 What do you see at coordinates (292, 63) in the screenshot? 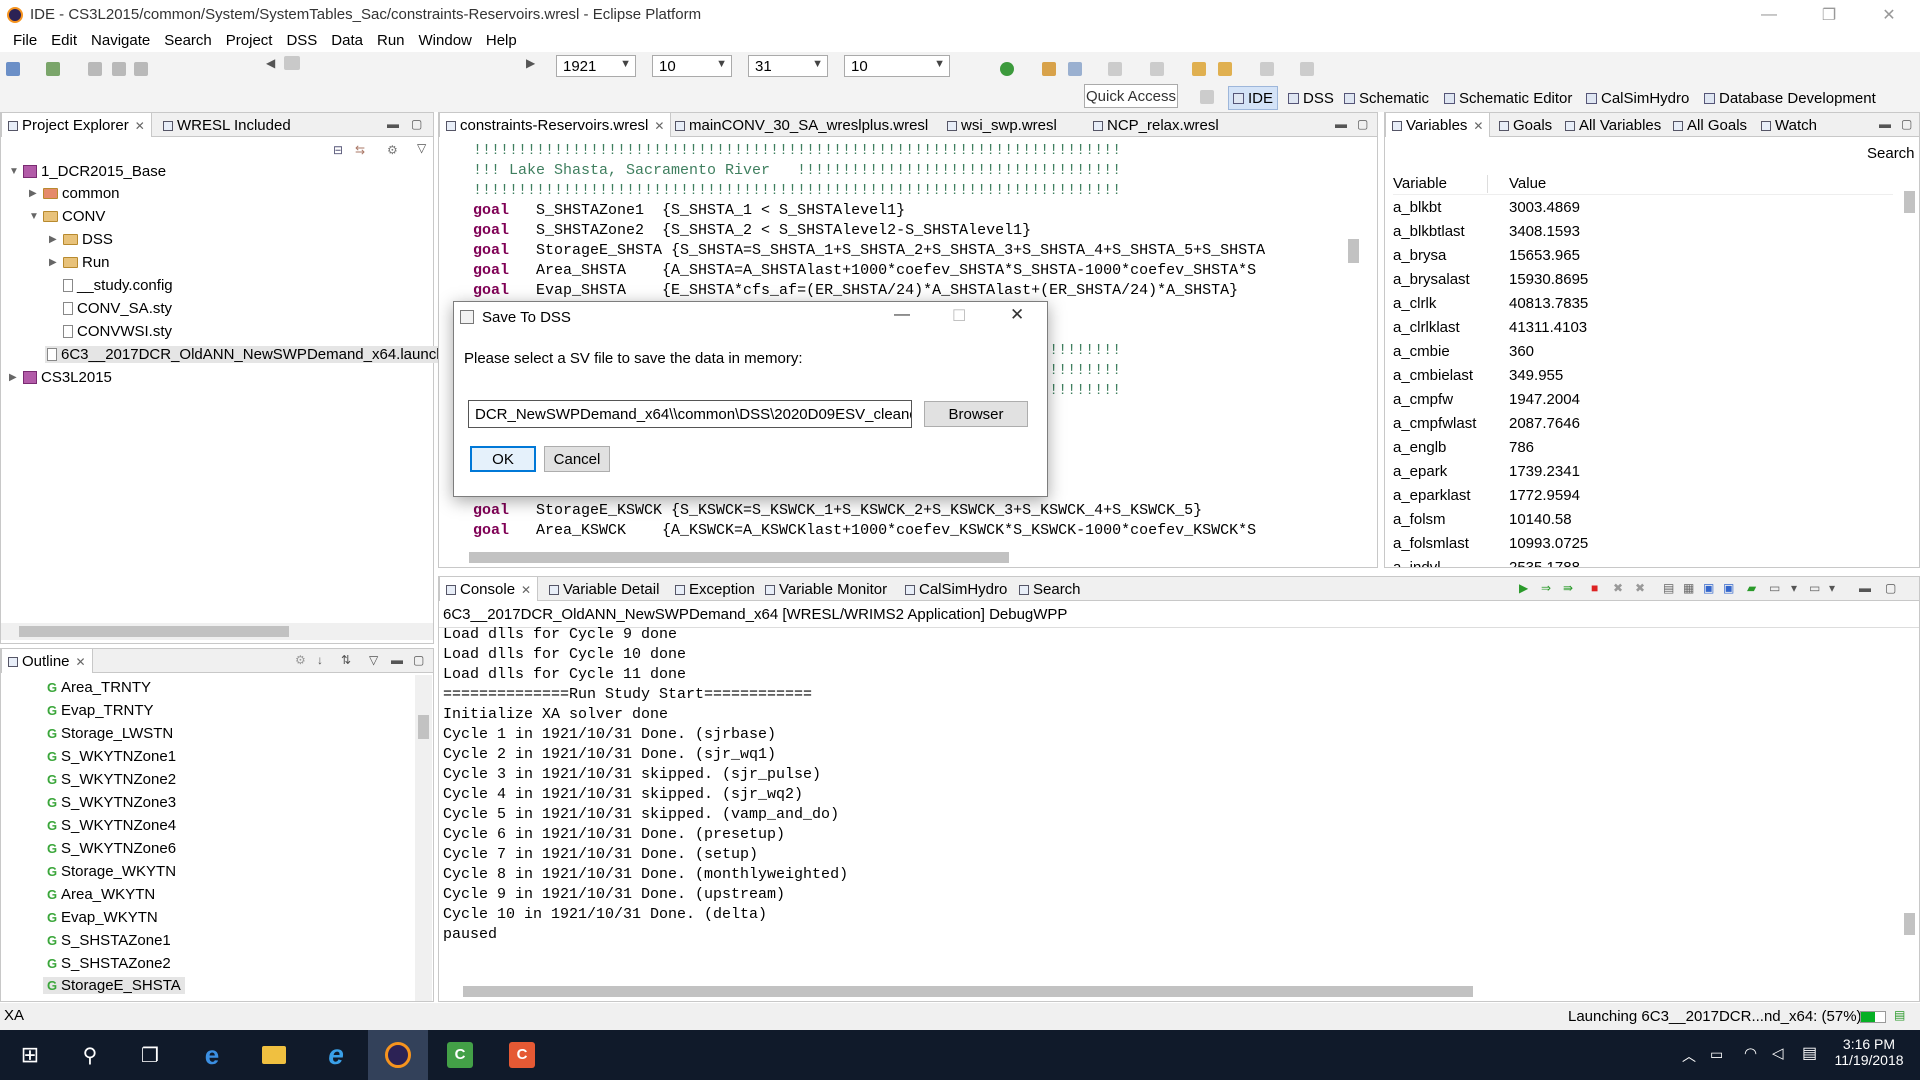
I see `slider-handle-icon` at bounding box center [292, 63].